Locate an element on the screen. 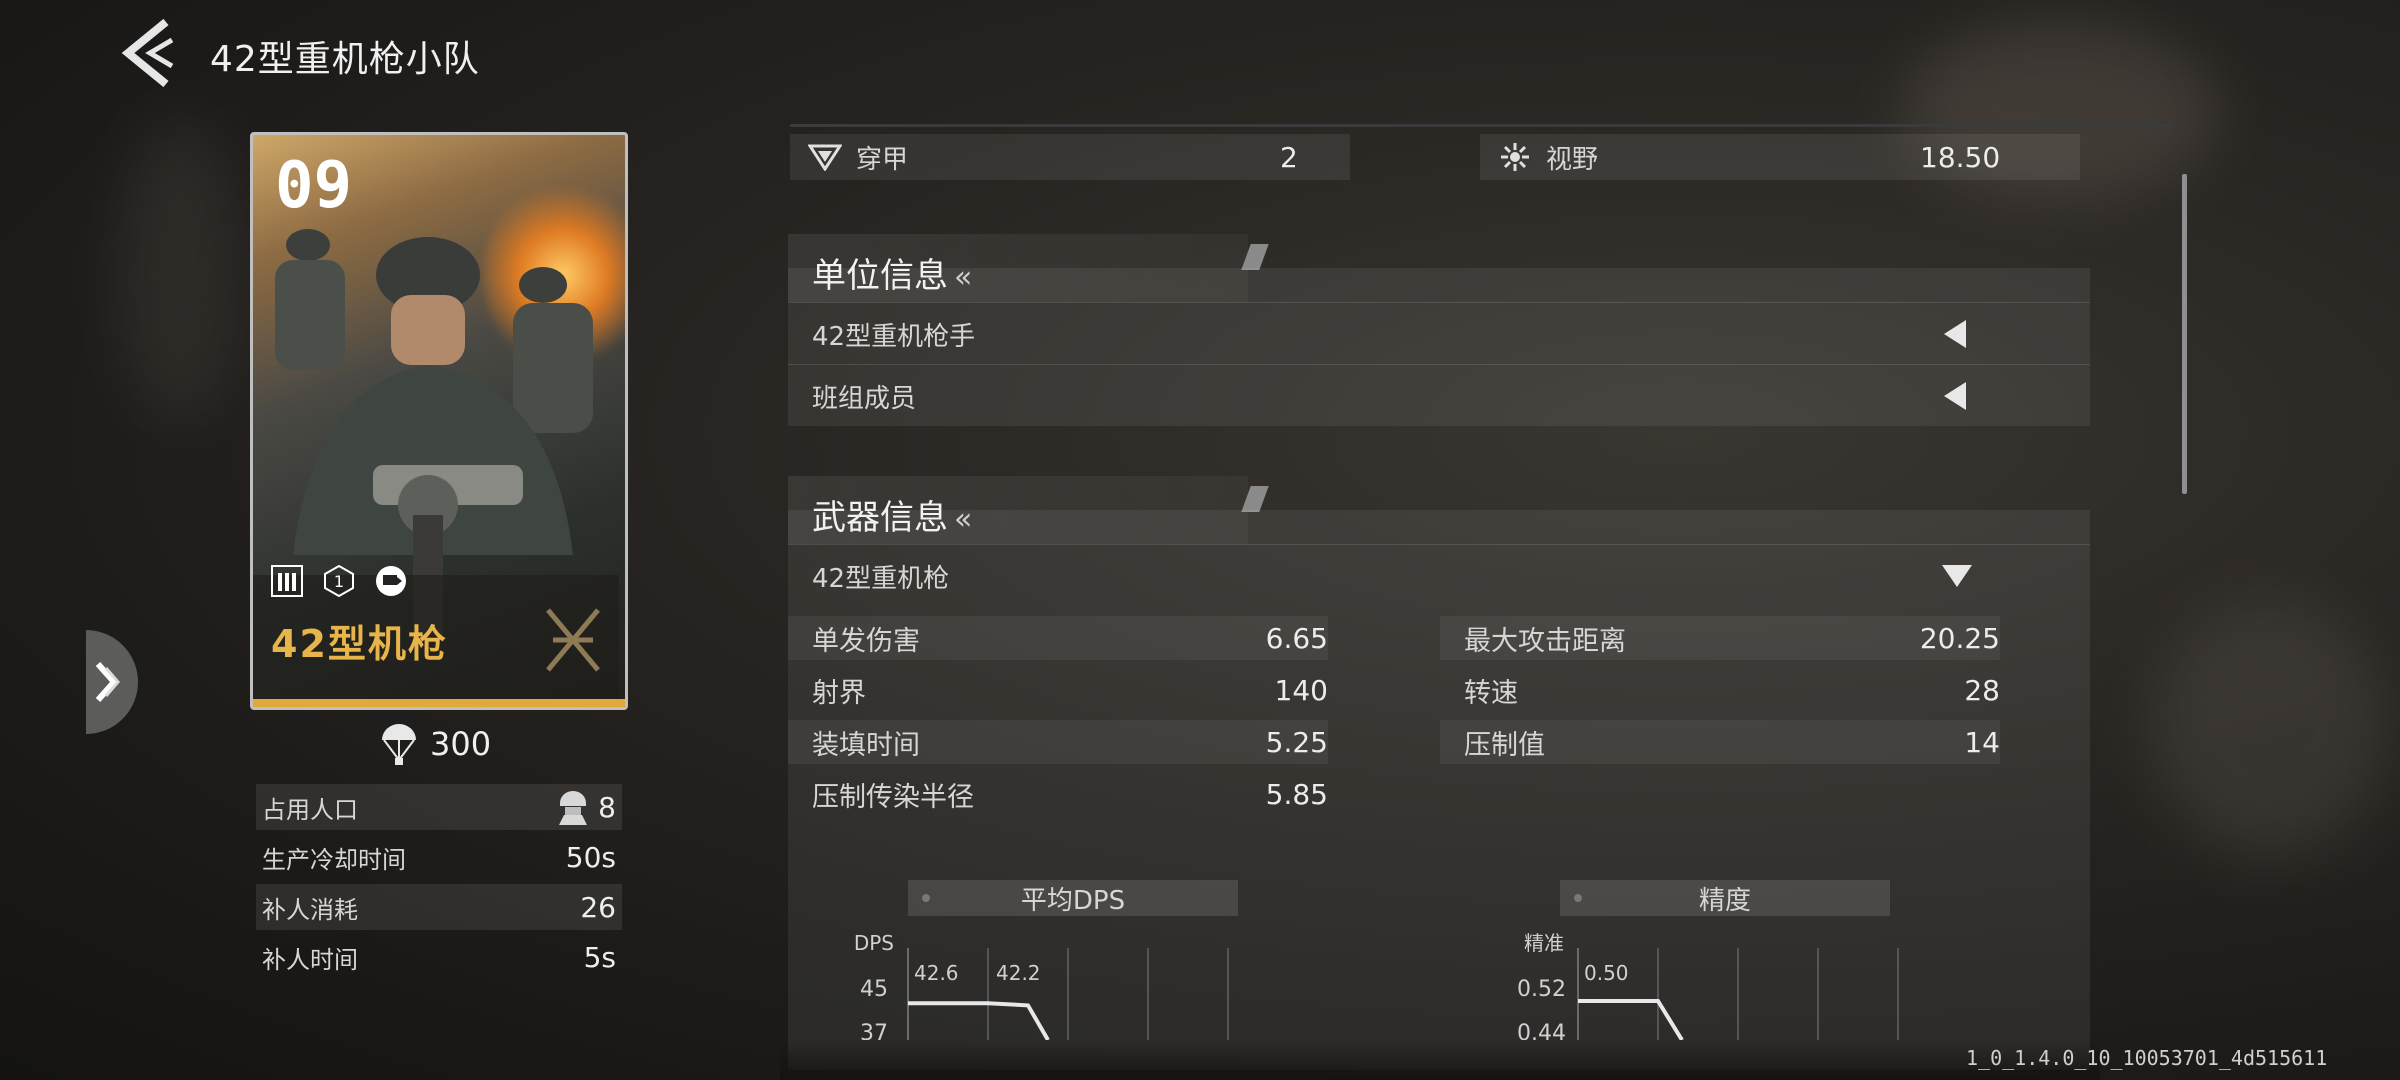  chart-title-text: 平均DPS is located at coordinates (1073, 900).